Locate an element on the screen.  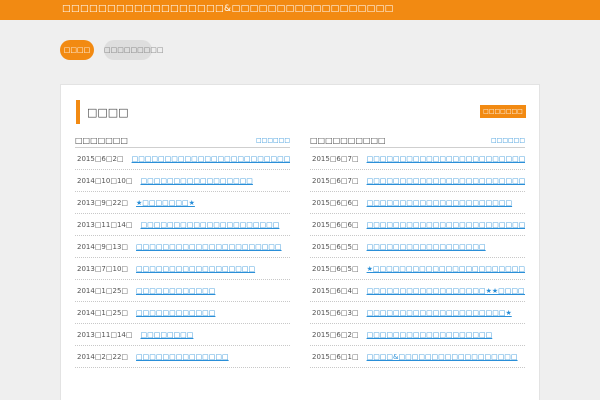
list-item: 2015□6□7□ □□□□□□□□□□□□□□□□□□□□□□□□□□□□ is located at coordinates (417, 159).